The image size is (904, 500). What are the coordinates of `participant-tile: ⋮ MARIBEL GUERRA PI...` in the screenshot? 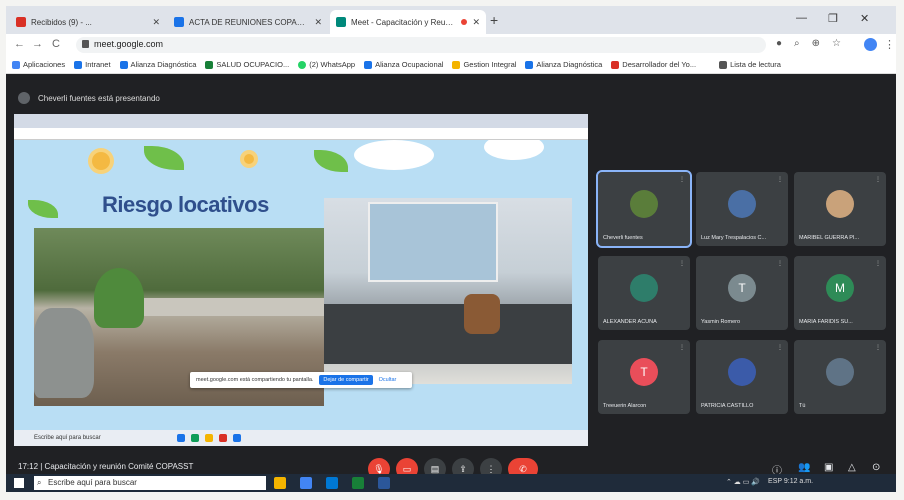 It's located at (840, 209).